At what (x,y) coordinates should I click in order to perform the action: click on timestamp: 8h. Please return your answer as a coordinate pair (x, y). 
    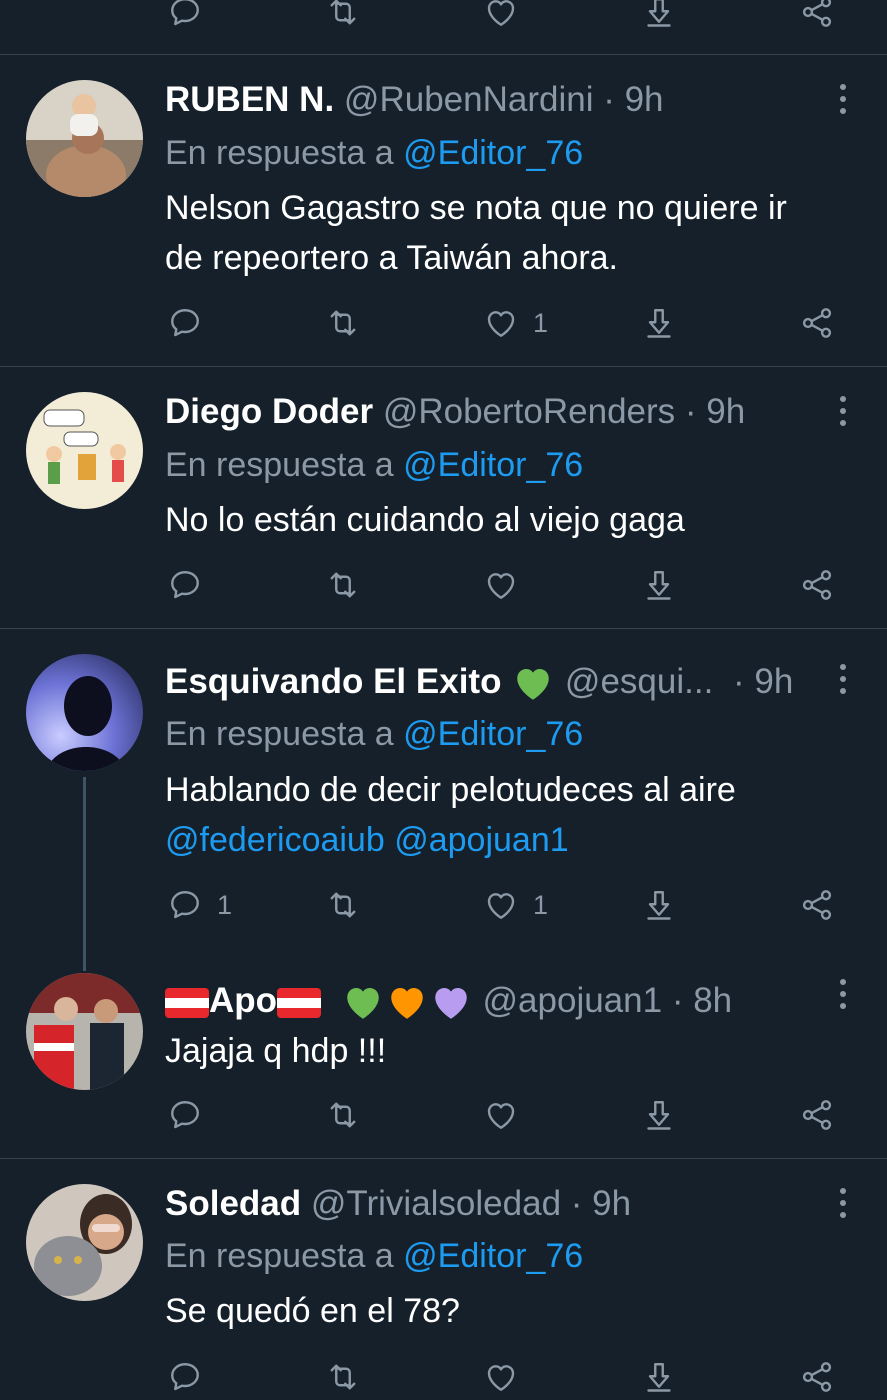
    Looking at the image, I should click on (712, 1000).